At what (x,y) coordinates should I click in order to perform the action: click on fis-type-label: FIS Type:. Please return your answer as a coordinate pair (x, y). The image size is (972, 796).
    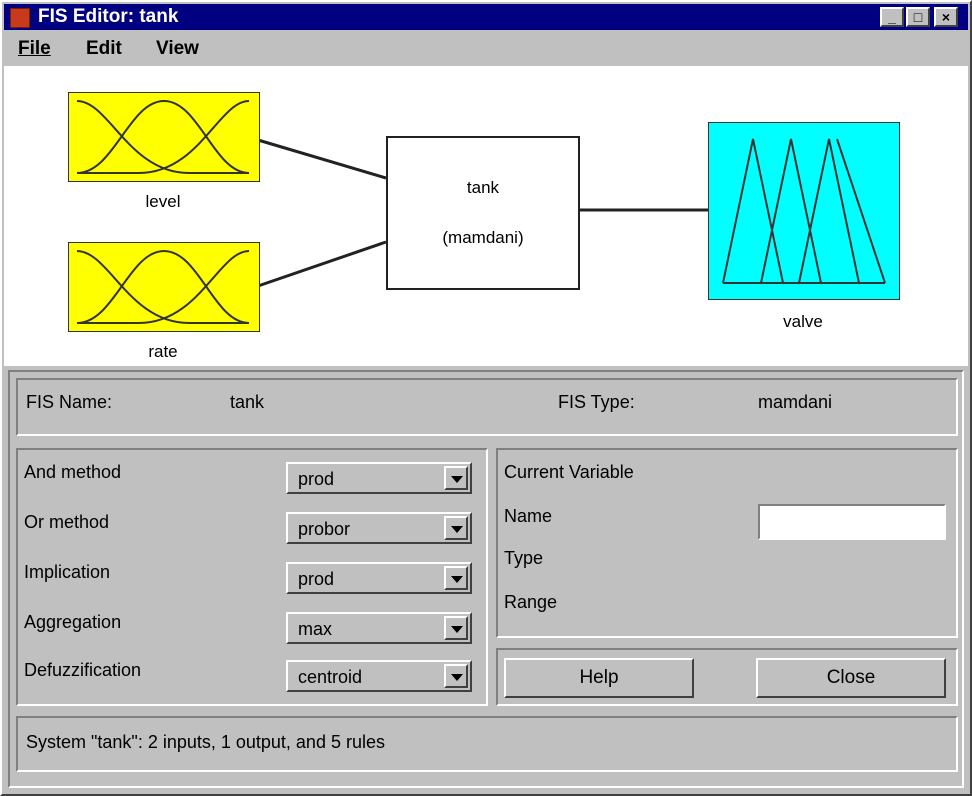
    Looking at the image, I should click on (596, 402).